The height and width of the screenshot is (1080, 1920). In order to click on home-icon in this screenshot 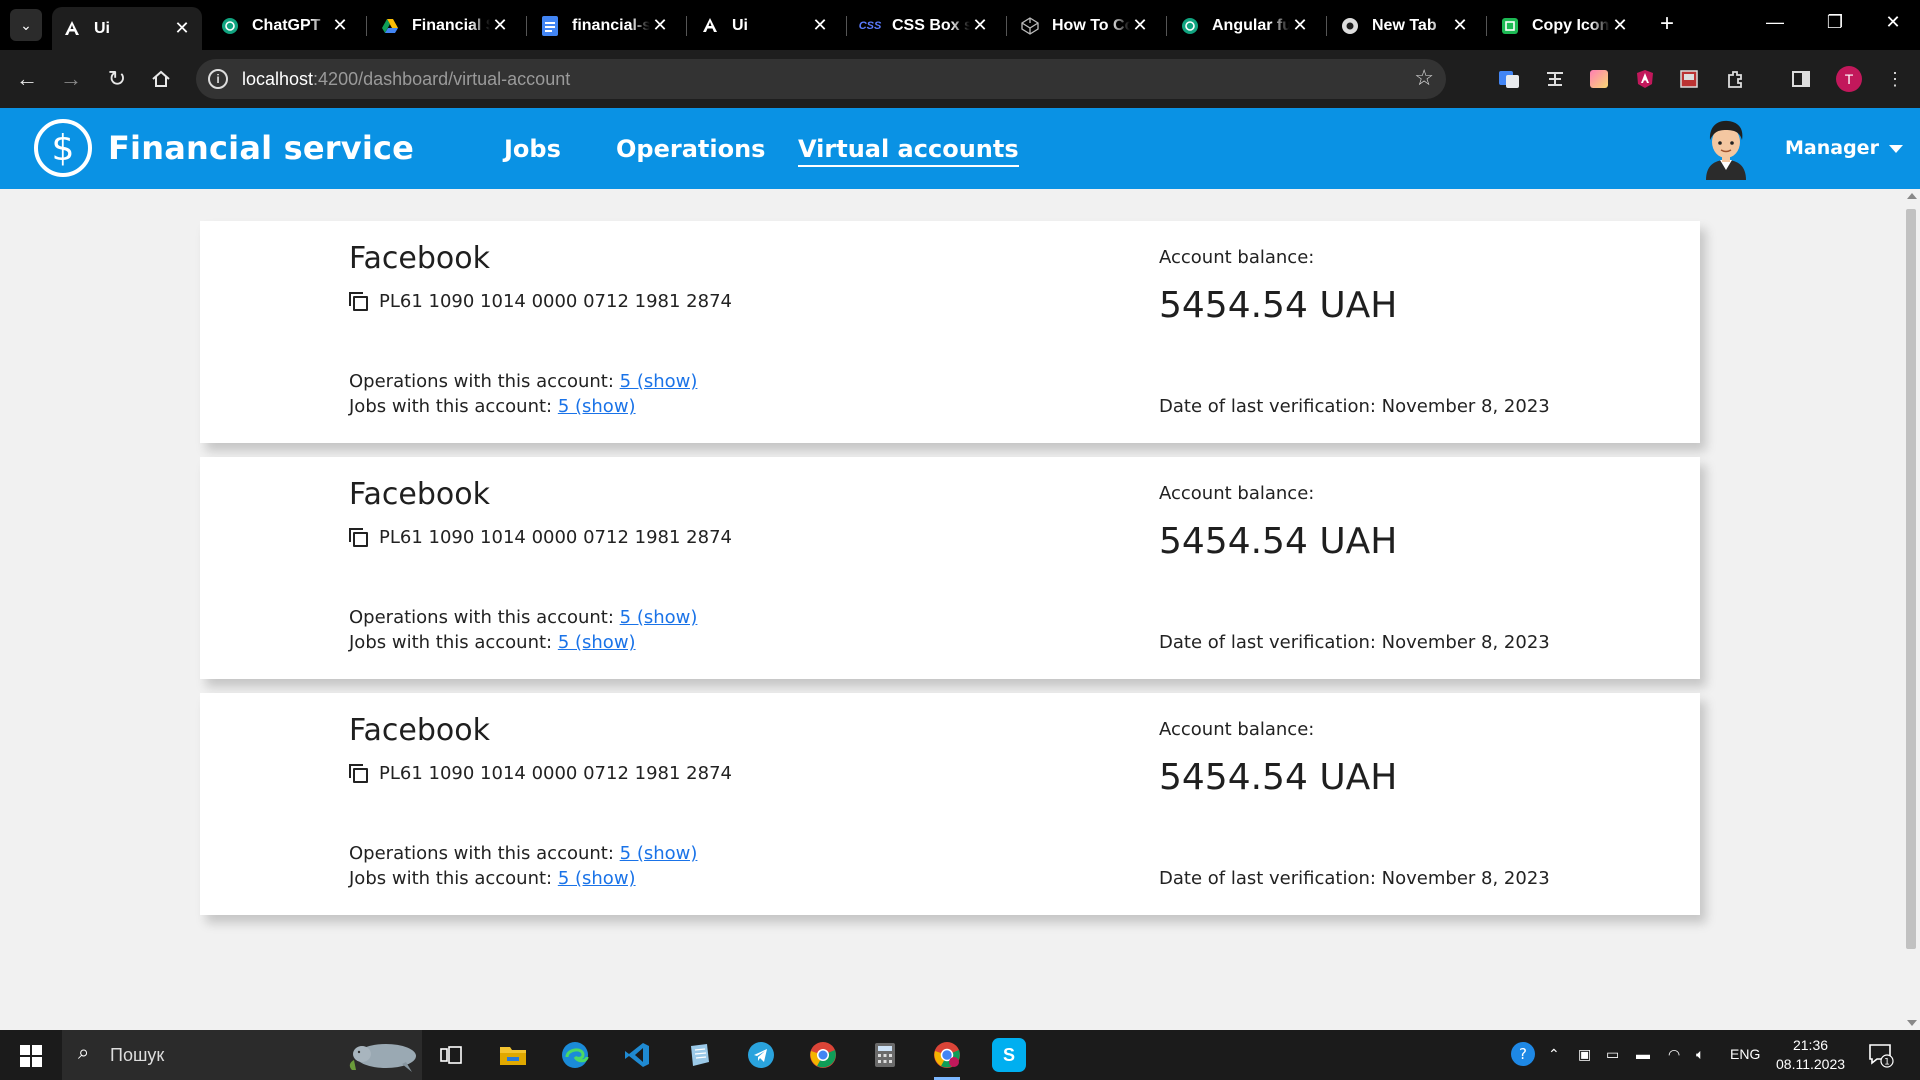, I will do `click(161, 79)`.